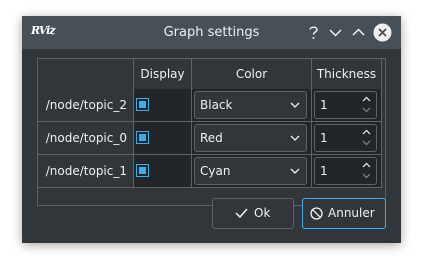  Describe the element at coordinates (262, 213) in the screenshot. I see `ok-label: Ok` at that location.